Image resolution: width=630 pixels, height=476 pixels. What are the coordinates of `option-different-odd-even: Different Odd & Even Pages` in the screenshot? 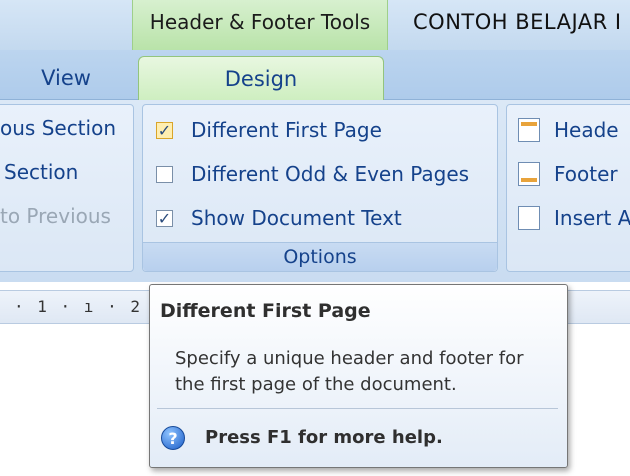 It's located at (312, 174).